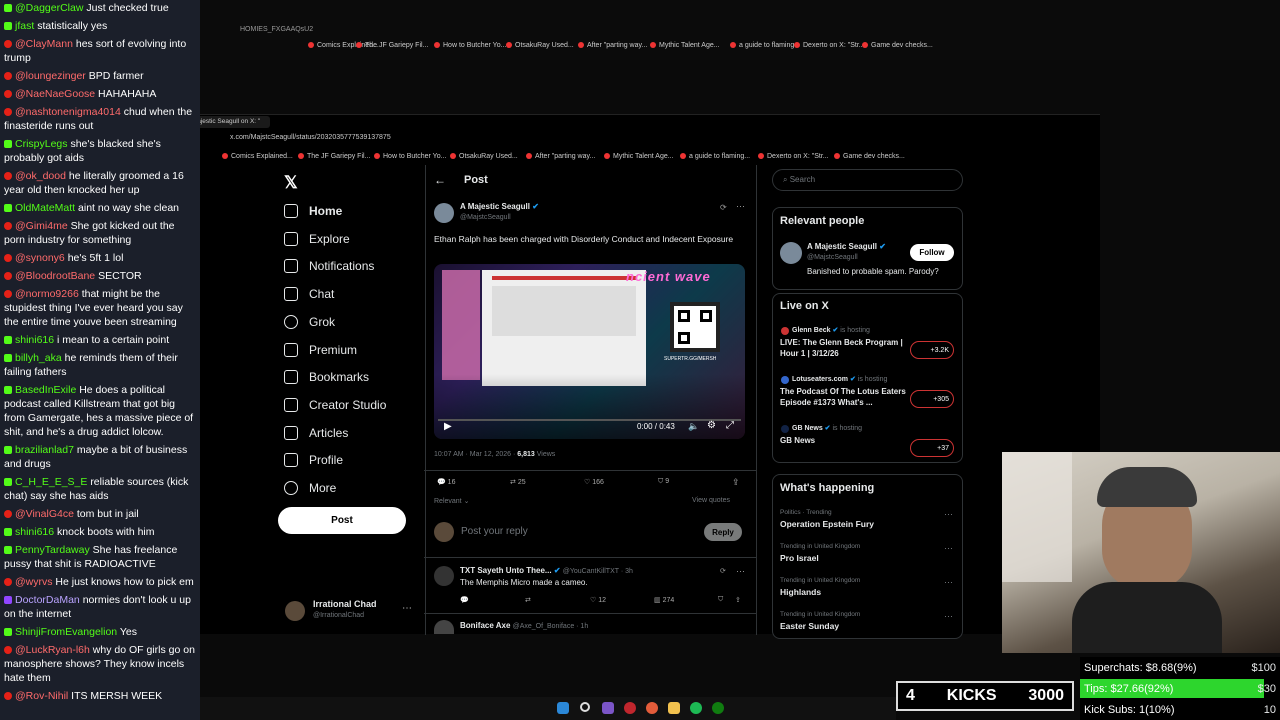 This screenshot has width=1280, height=720. Describe the element at coordinates (518, 482) in the screenshot. I see `repost-stat: ⇄ 25` at that location.